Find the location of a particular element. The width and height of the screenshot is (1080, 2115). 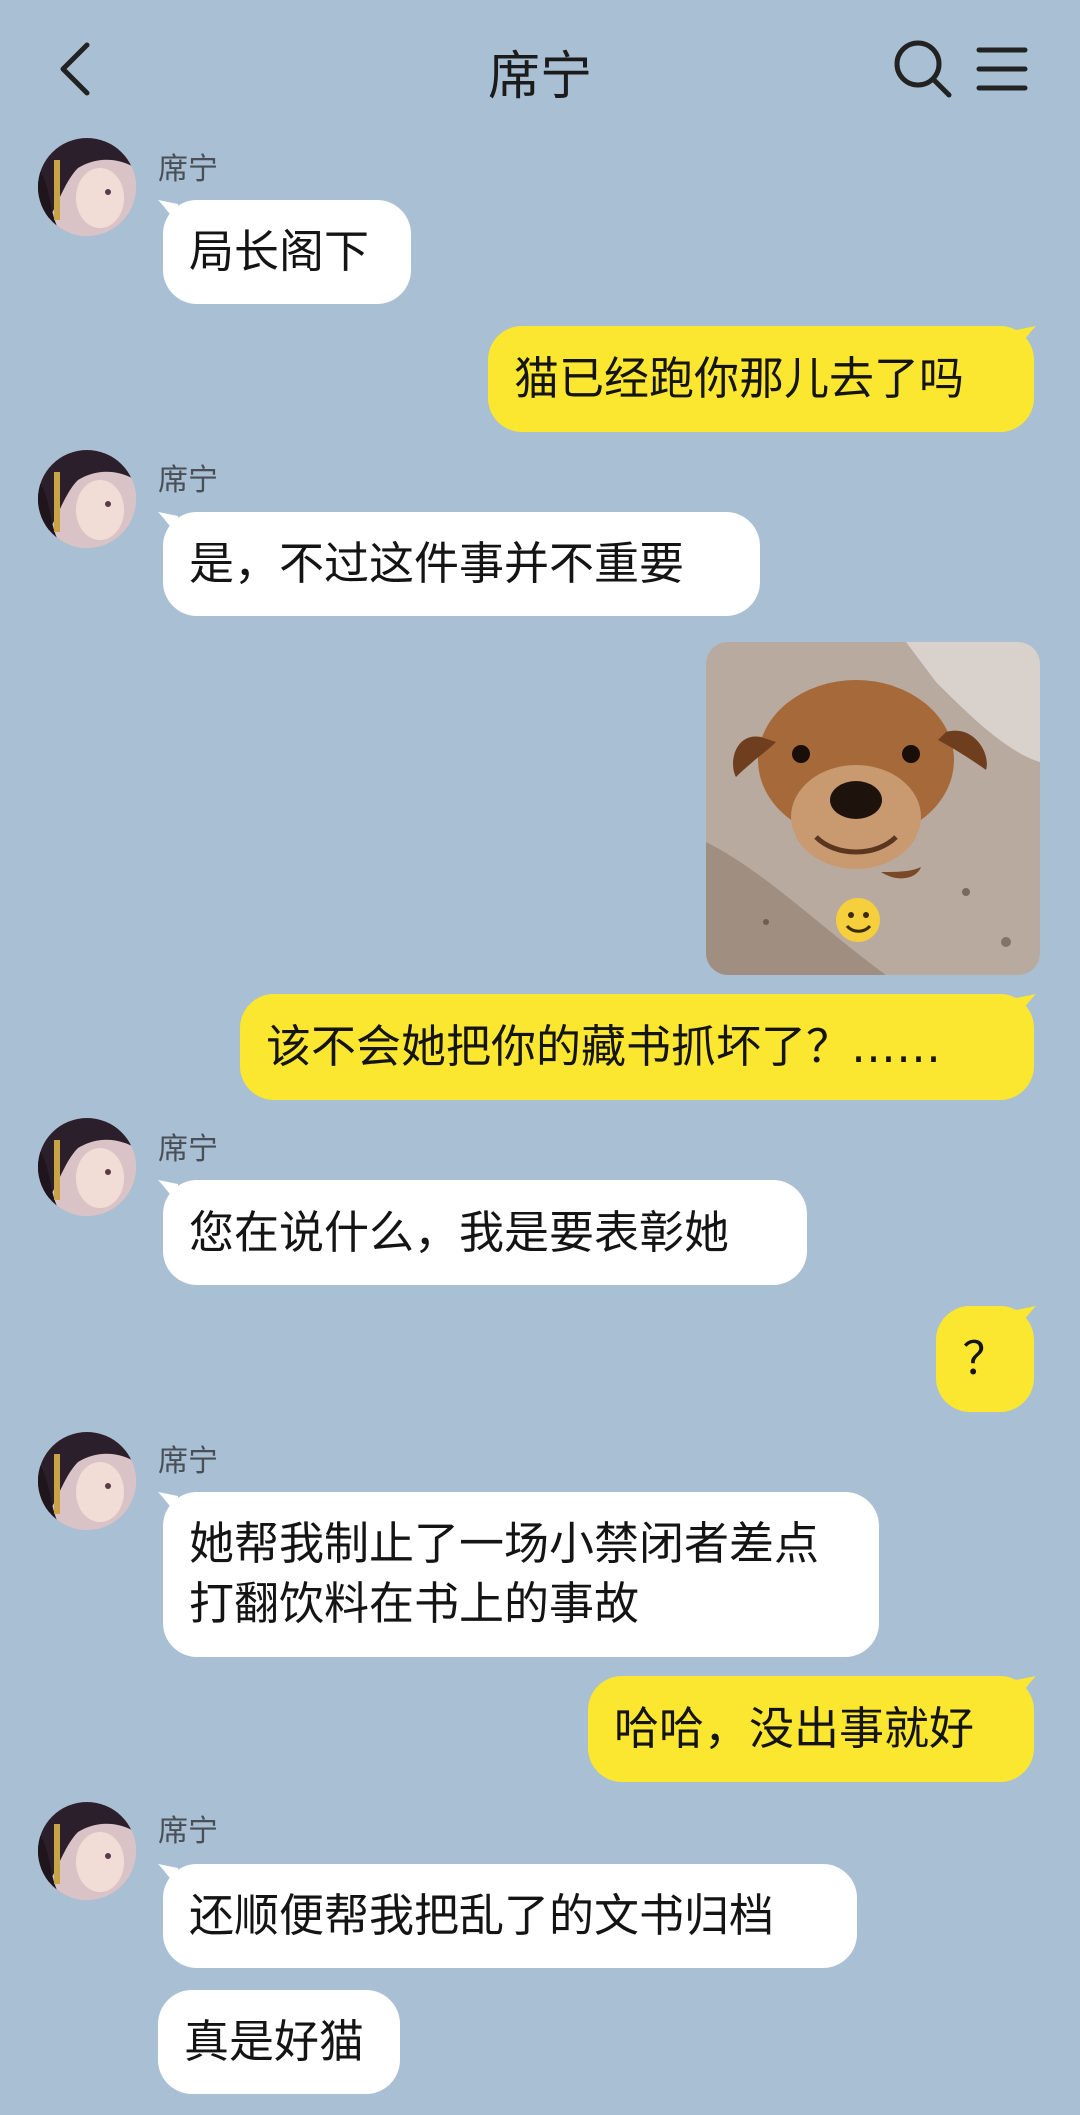

search-button is located at coordinates (923, 69).